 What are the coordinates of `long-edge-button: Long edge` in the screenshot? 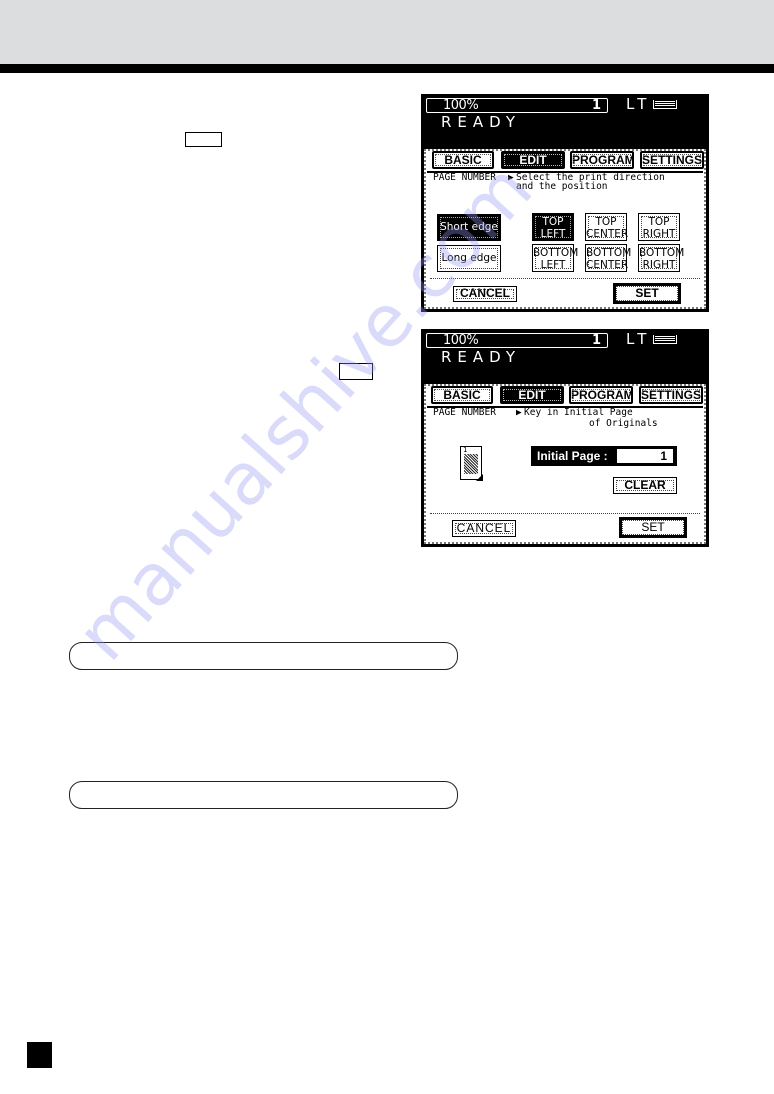 It's located at (469, 258).